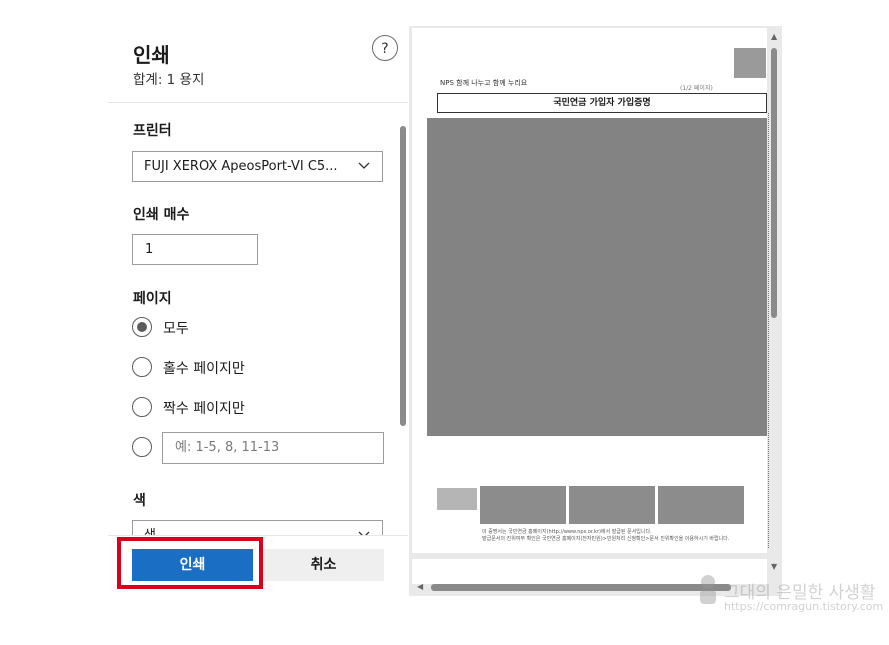 Image resolution: width=889 pixels, height=645 pixels. Describe the element at coordinates (385, 48) in the screenshot. I see `help-button: ?` at that location.